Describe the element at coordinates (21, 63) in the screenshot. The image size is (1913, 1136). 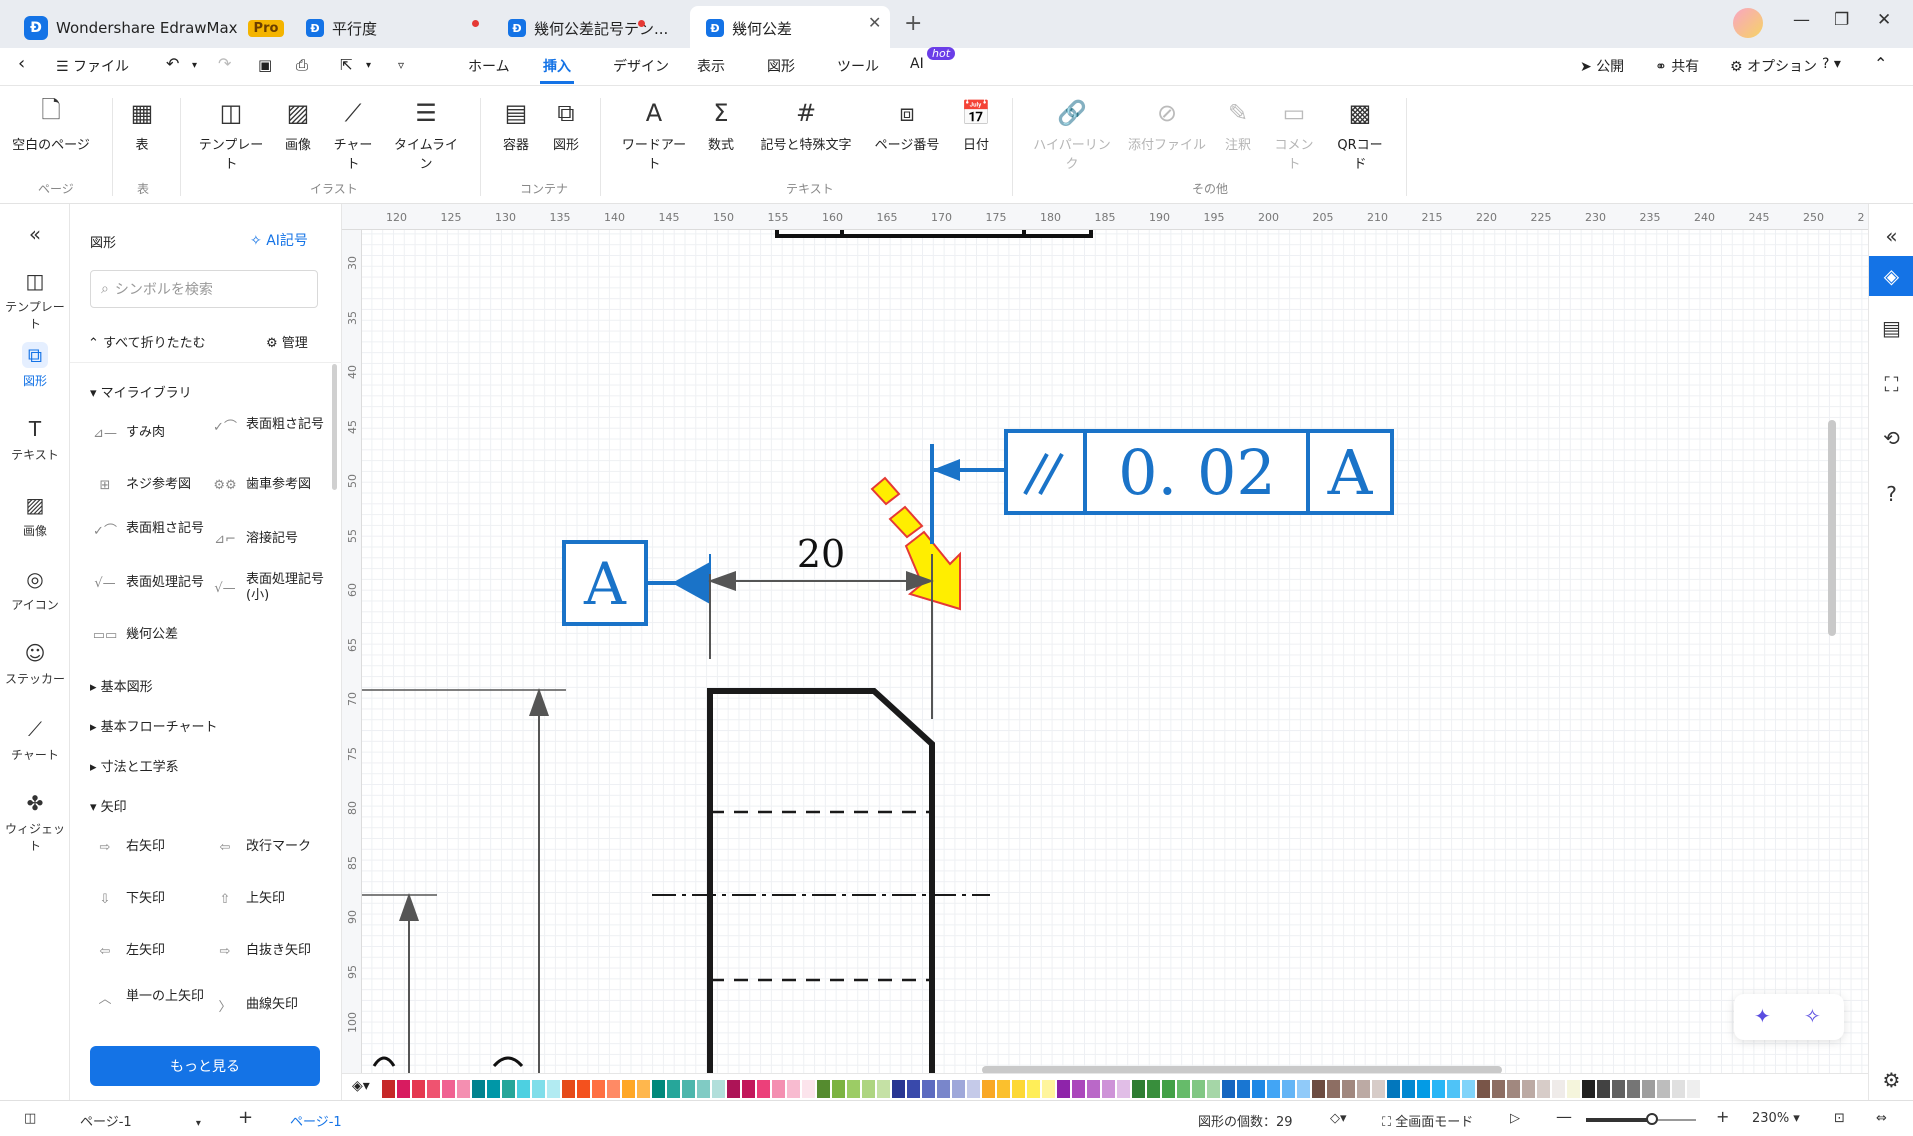
I see `back-icon: ‹` at that location.